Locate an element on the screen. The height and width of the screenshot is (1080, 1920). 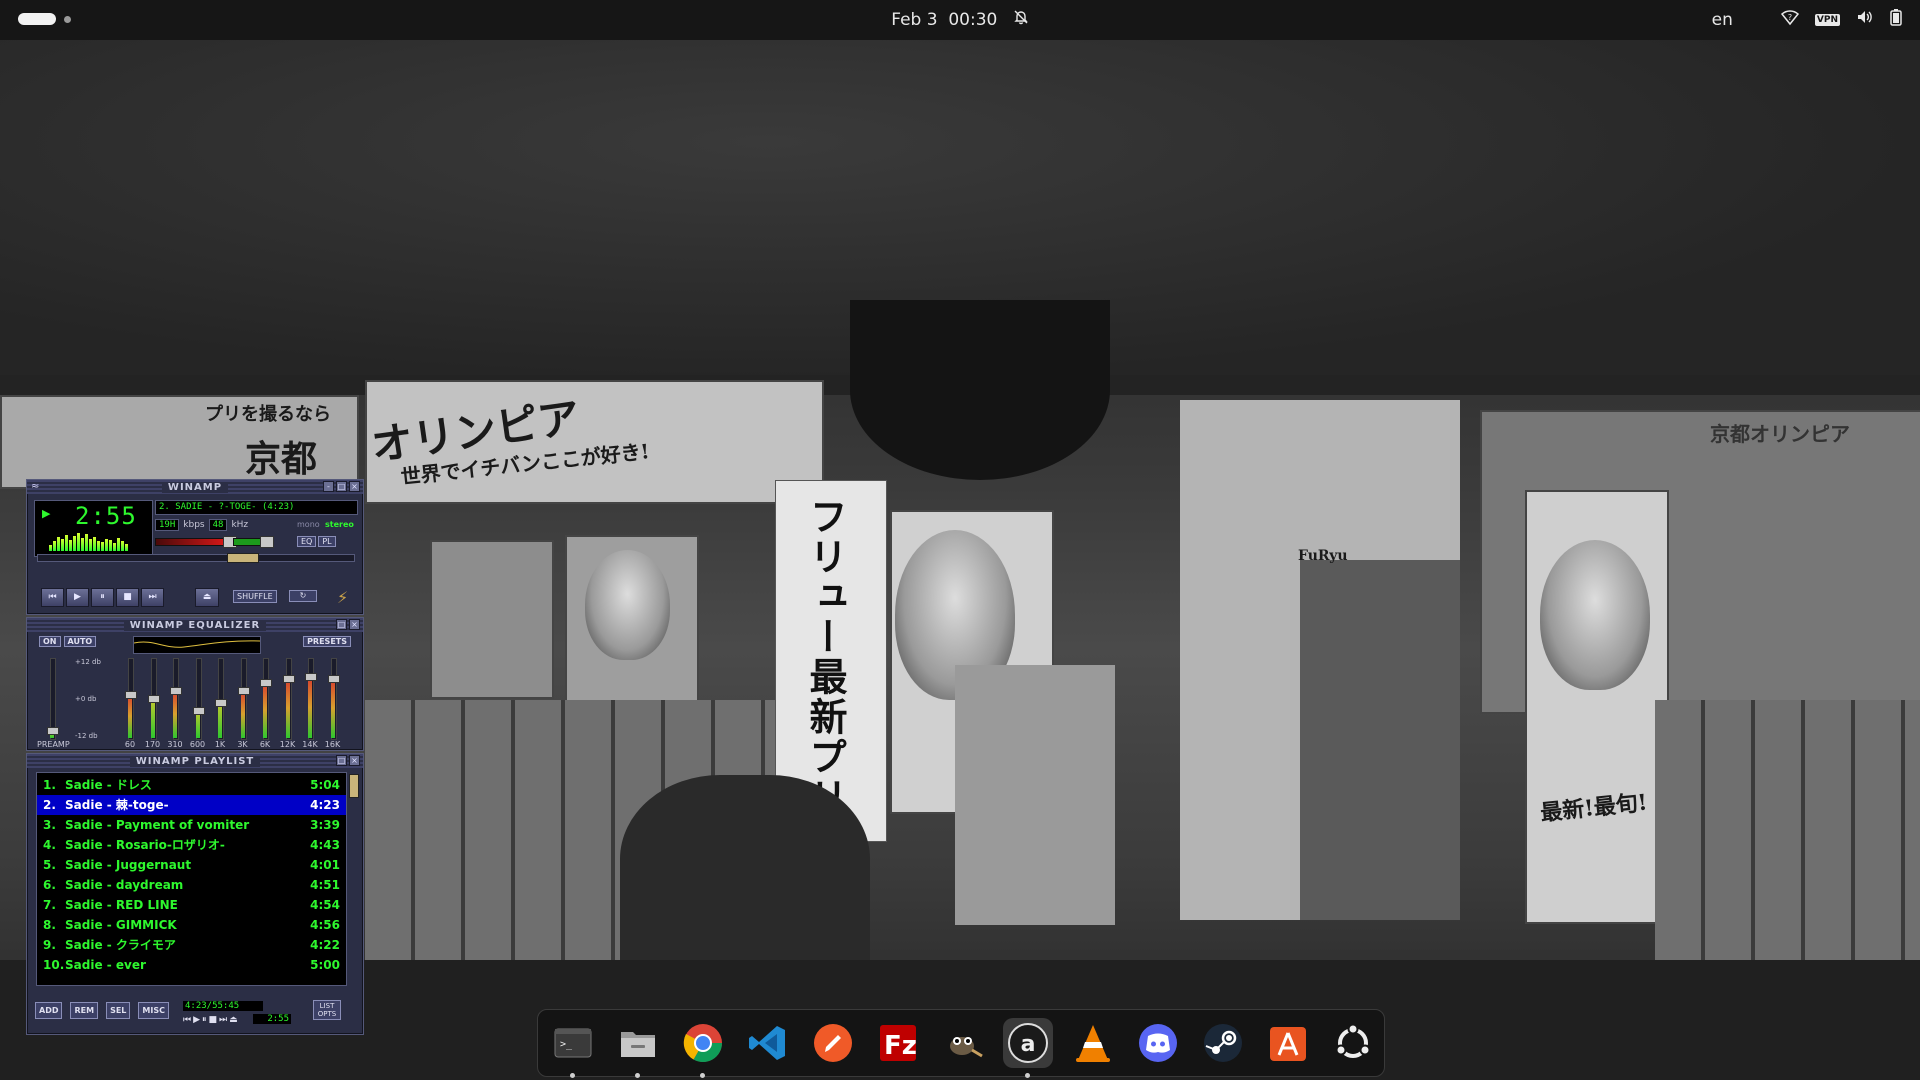
playlist-track: 9. Sadie - クライモア 4:22 is located at coordinates (191, 945).